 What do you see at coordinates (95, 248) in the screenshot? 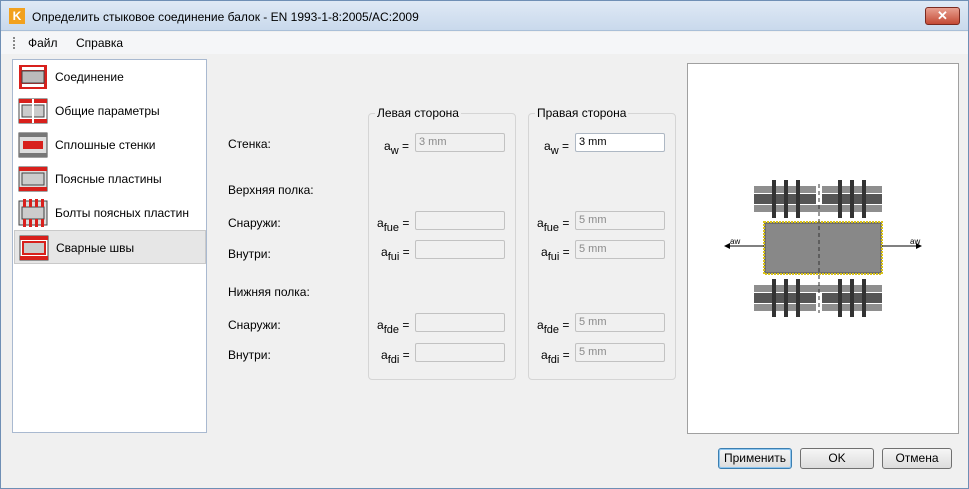
I see `nav-label-welds: Сварные швы` at bounding box center [95, 248].